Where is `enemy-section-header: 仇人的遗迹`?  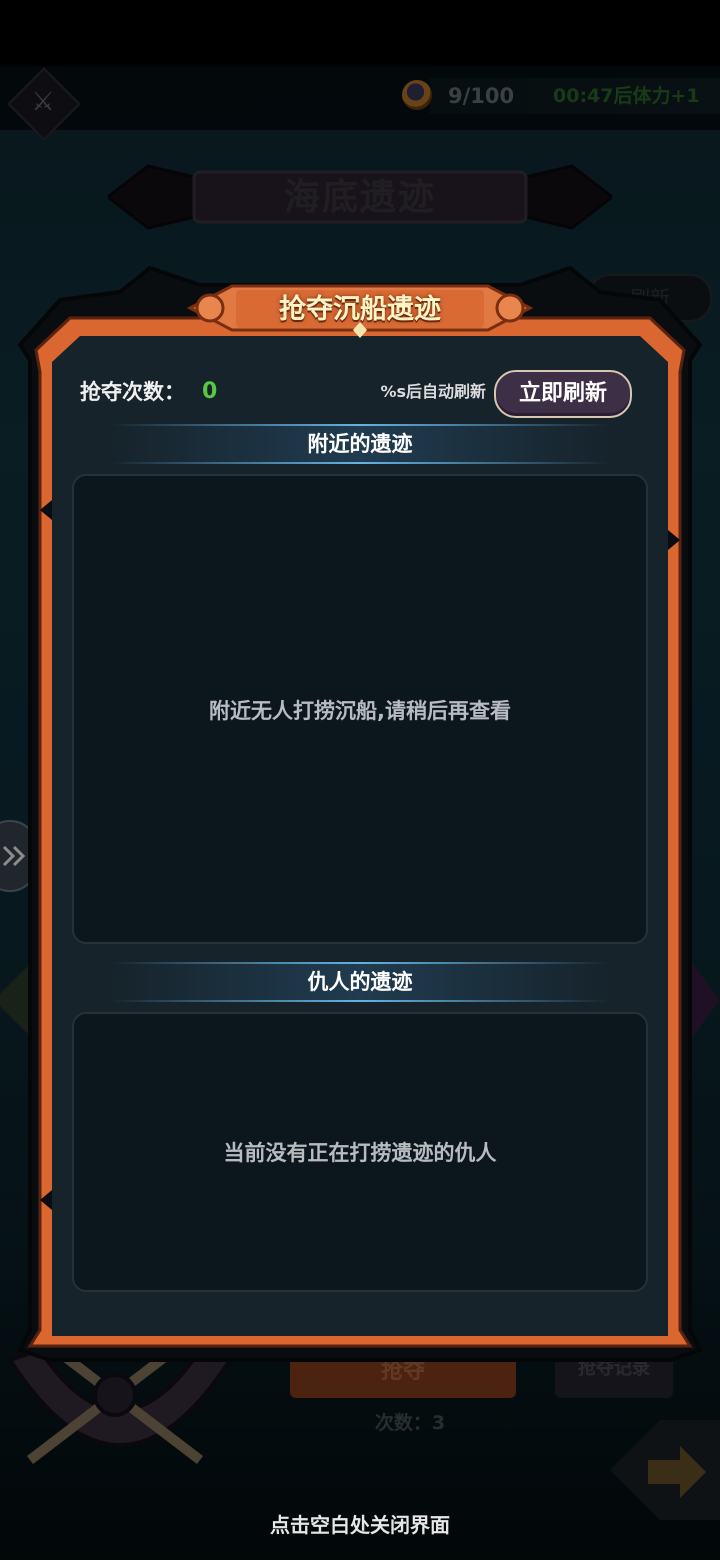 enemy-section-header: 仇人的遗迹 is located at coordinates (360, 982).